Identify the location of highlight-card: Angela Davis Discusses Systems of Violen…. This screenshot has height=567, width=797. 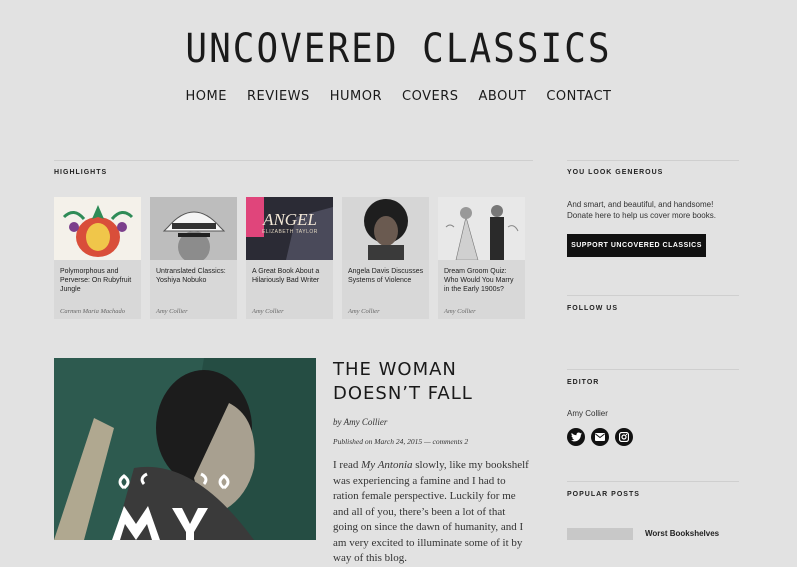
(385, 258).